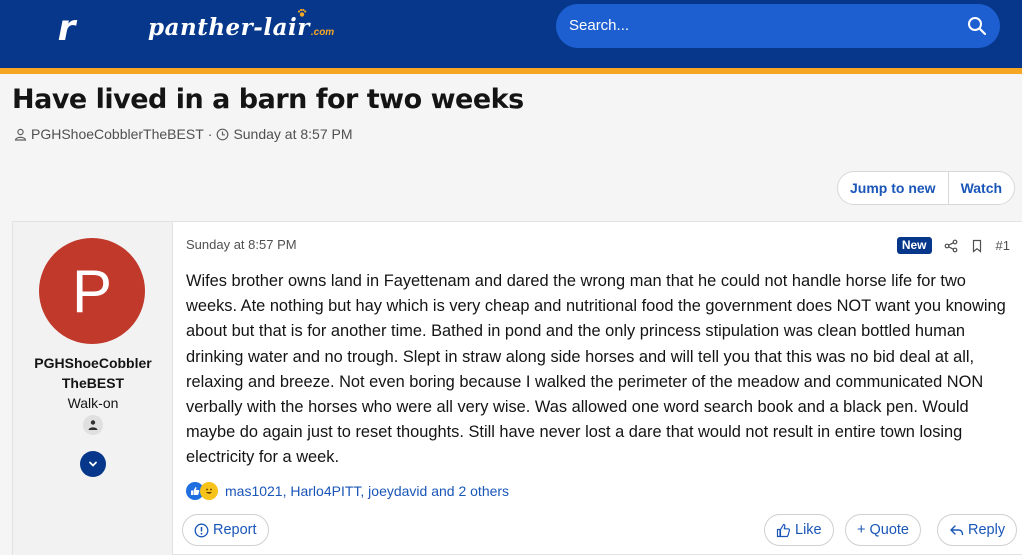  I want to click on avatar: P, so click(92, 291).